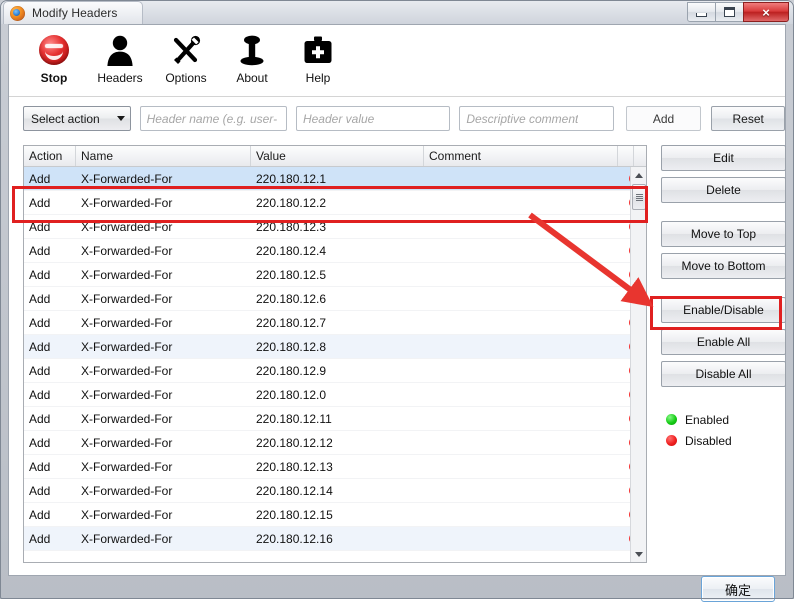 This screenshot has height=602, width=794. Describe the element at coordinates (338, 118) in the screenshot. I see `header-value-placeholder: Header value` at that location.